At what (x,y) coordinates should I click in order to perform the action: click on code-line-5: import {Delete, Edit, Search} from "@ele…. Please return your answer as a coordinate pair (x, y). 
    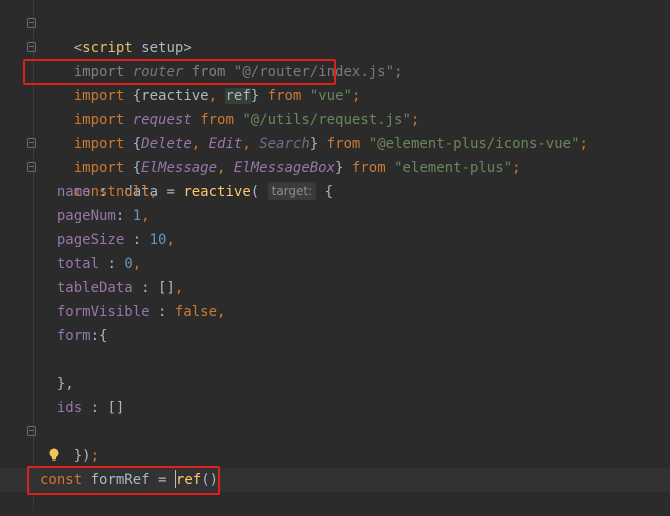
    Looking at the image, I should click on (335, 130).